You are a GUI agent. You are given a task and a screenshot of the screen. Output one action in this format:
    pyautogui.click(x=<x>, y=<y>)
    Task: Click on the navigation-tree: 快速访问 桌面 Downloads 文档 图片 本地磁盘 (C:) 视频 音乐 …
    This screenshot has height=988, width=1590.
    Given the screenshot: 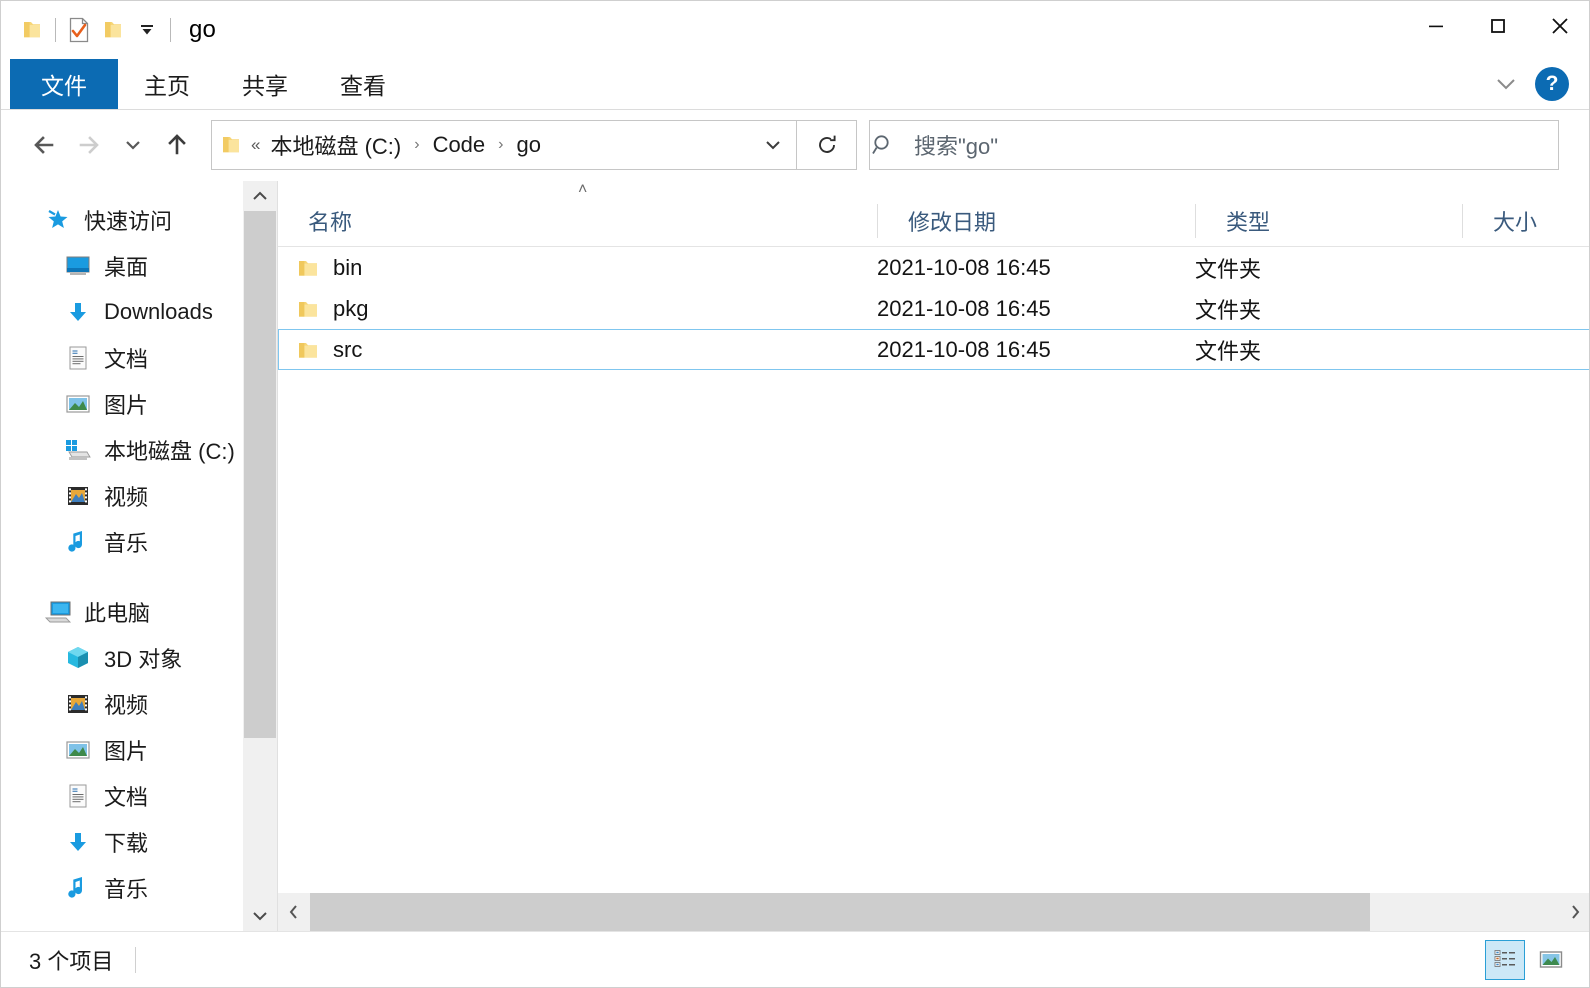 What is the action you would take?
    pyautogui.click(x=139, y=546)
    